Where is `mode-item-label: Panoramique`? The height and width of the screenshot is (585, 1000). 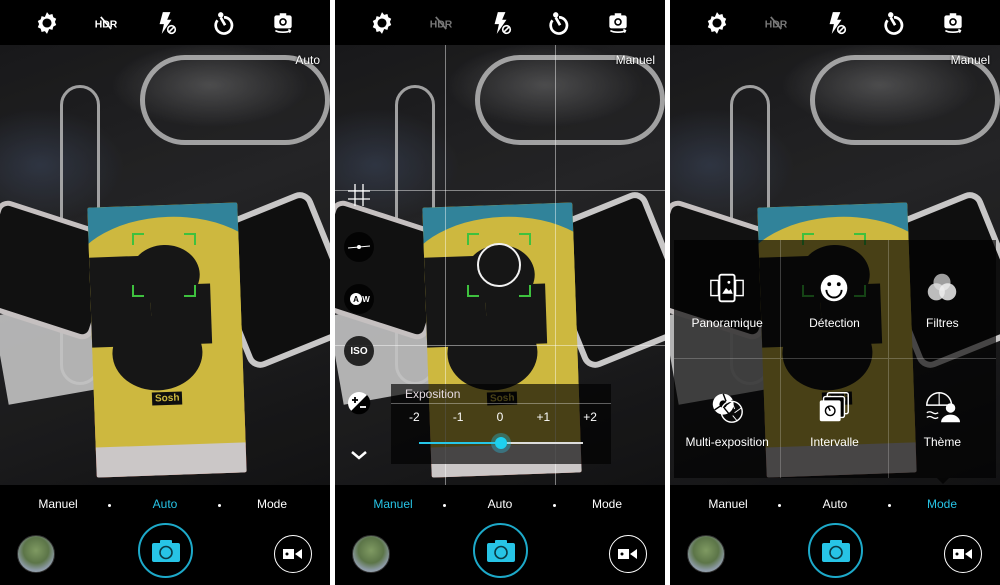 mode-item-label: Panoramique is located at coordinates (727, 323).